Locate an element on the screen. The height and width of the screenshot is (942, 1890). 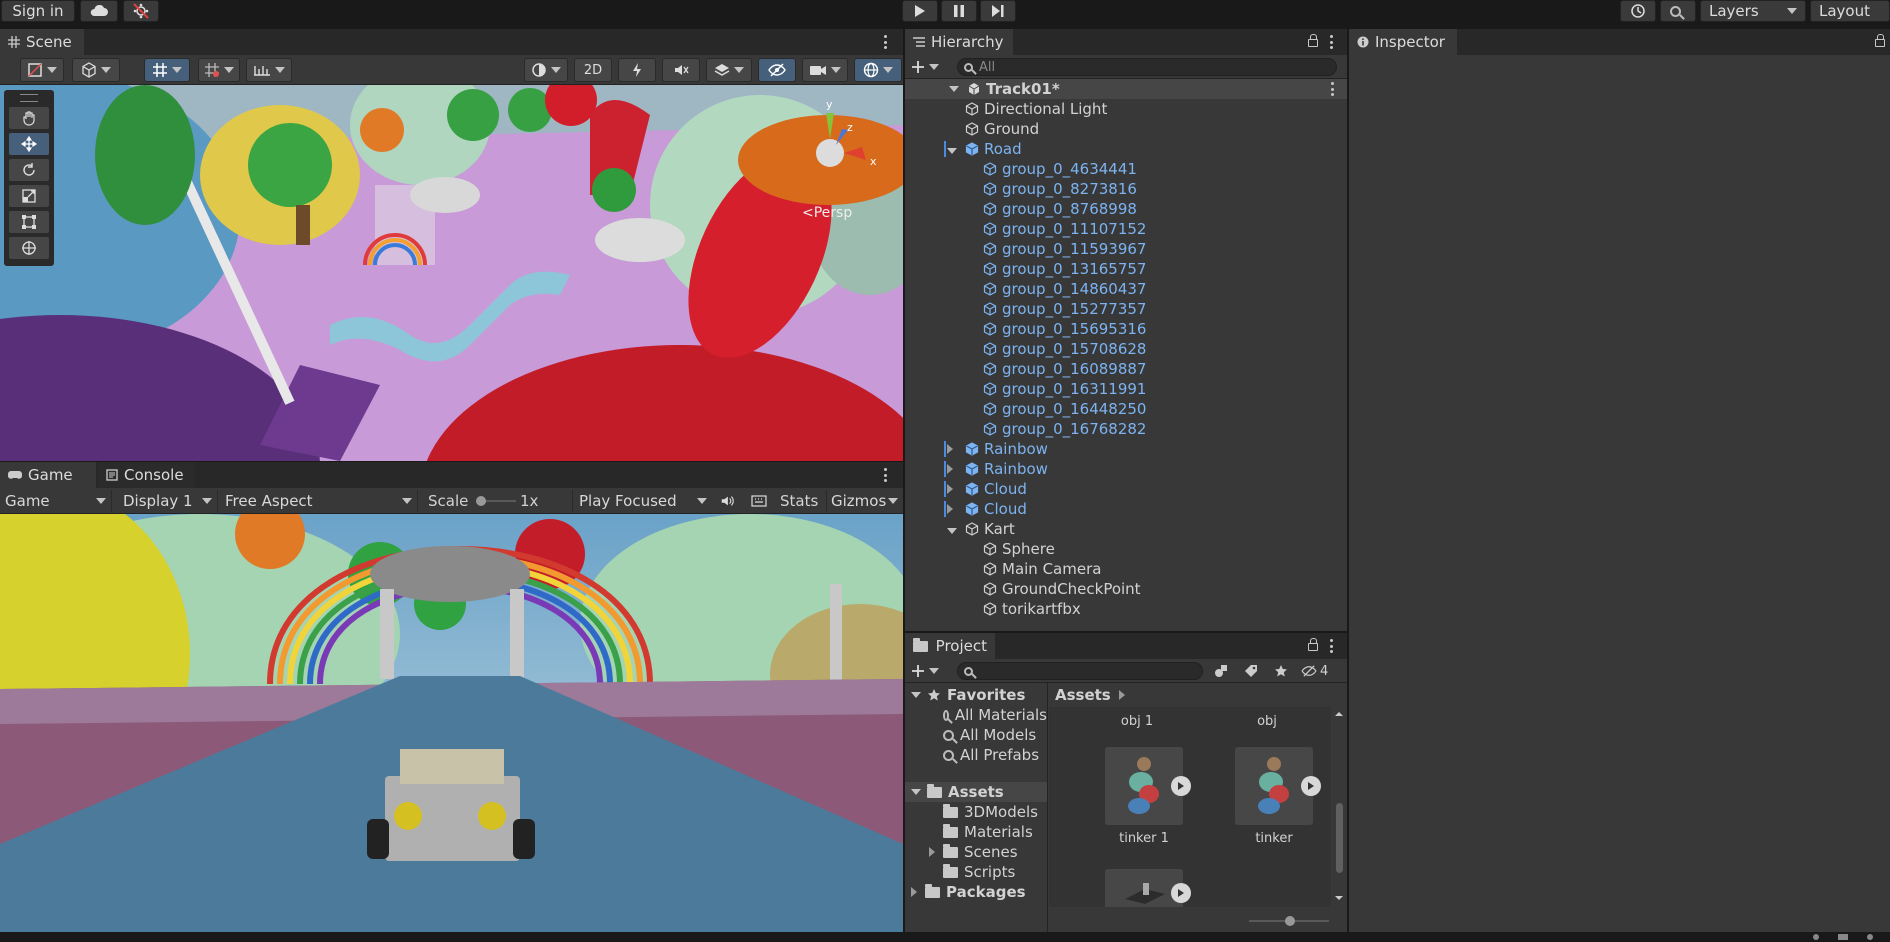
hierarchy-item: Kart is located at coordinates (1126, 529).